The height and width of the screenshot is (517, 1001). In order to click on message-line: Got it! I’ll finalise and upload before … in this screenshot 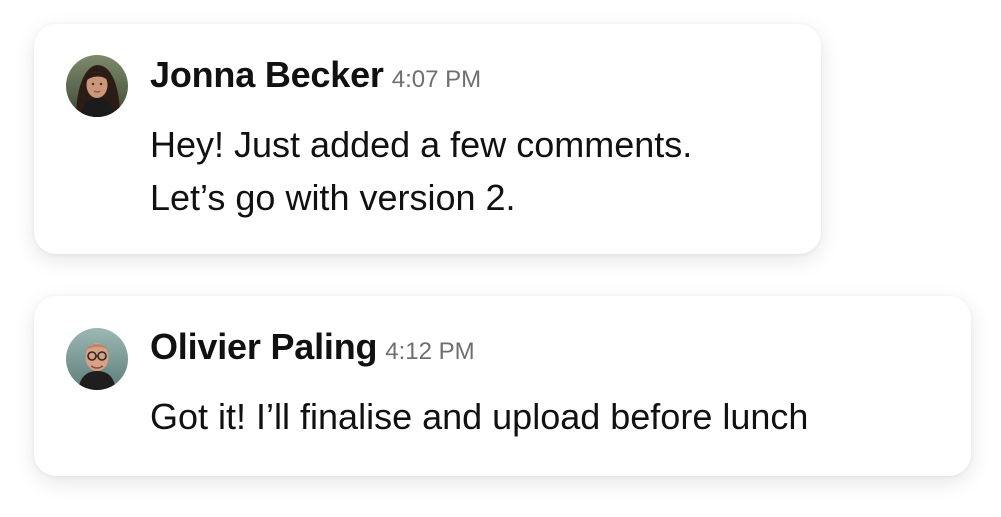, I will do `click(479, 416)`.